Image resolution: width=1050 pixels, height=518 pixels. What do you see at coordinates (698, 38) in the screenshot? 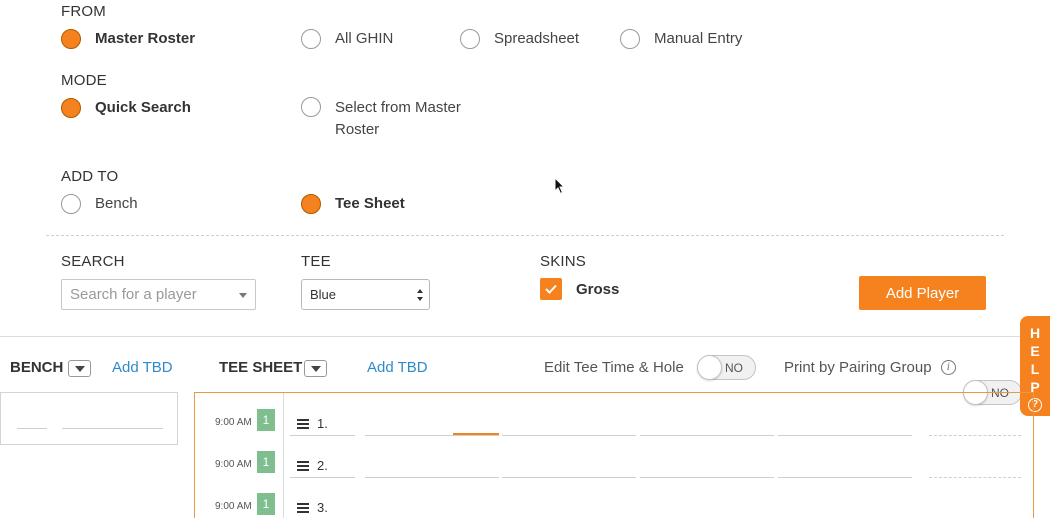
I see `radio-label: Manual Entry` at bounding box center [698, 38].